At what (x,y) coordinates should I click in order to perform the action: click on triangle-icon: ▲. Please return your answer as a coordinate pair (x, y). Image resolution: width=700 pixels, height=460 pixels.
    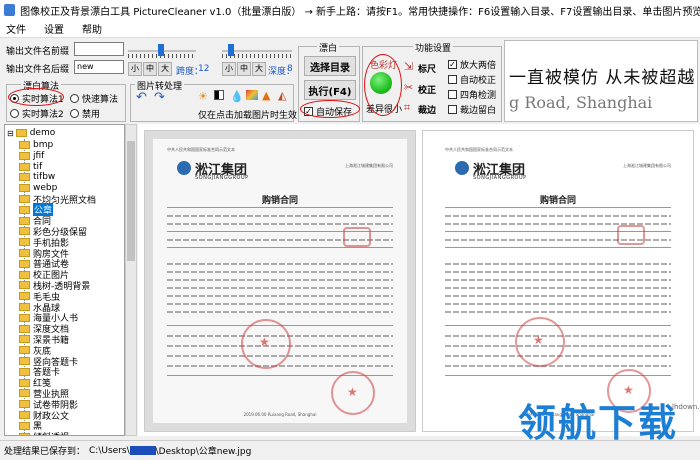
    Looking at the image, I should click on (266, 95).